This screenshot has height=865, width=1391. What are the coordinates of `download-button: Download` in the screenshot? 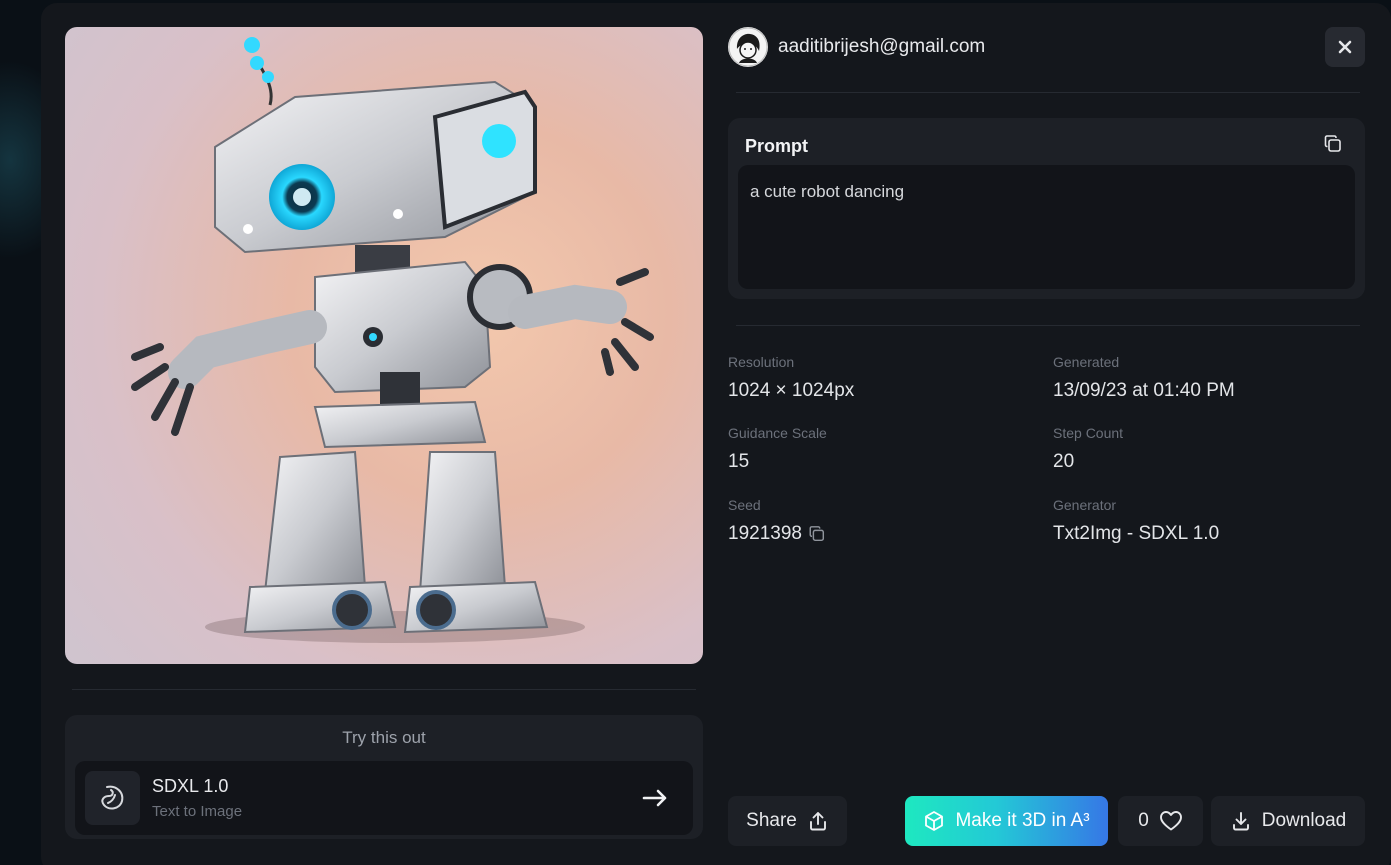 It's located at (1288, 821).